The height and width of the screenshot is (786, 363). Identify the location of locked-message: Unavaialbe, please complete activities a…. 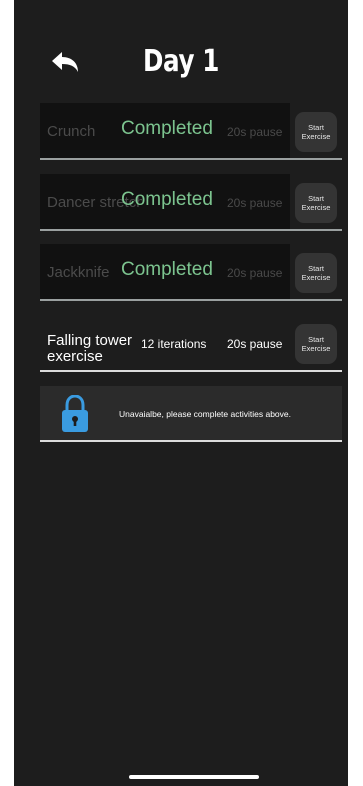
(205, 414).